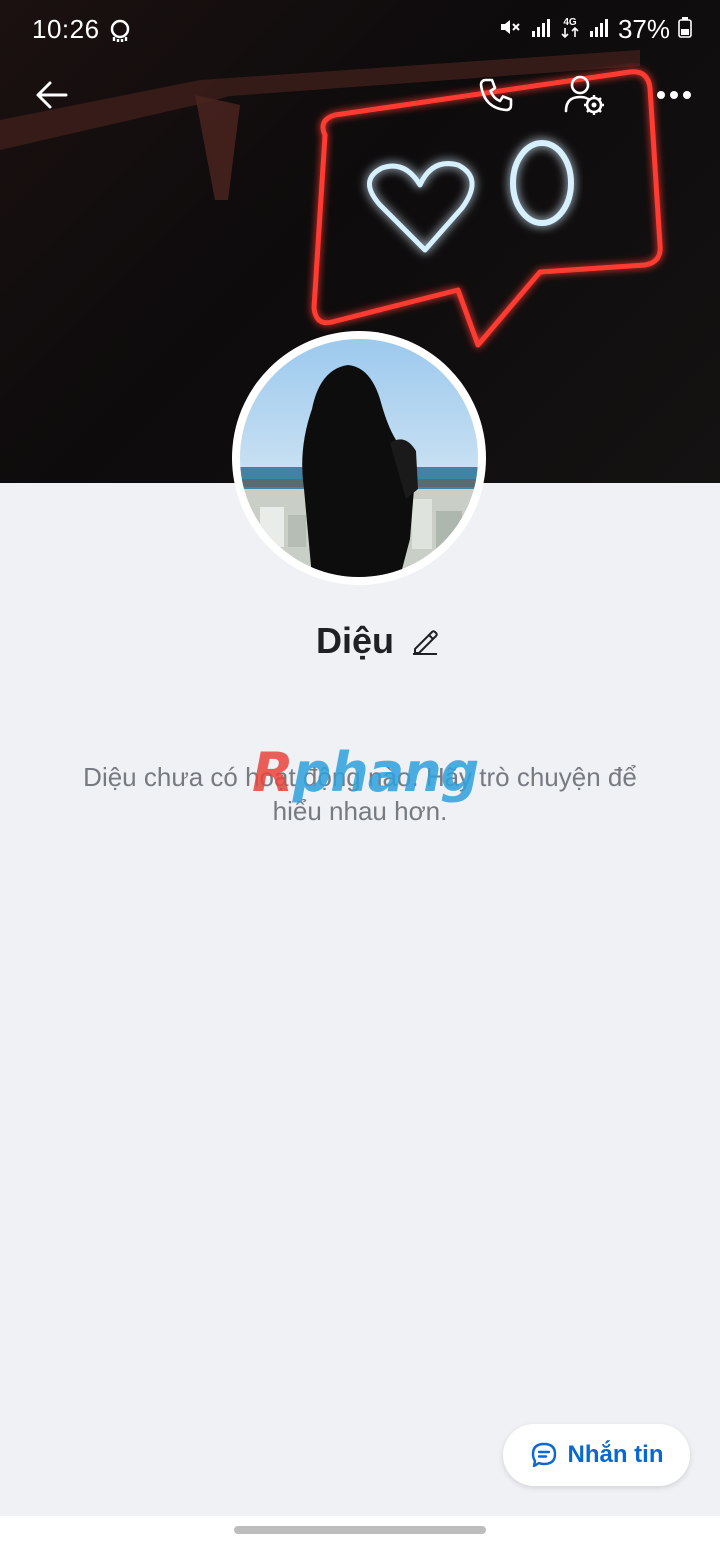  Describe the element at coordinates (360, 31) in the screenshot. I see `status-bar: 10:26 4G 37%` at that location.